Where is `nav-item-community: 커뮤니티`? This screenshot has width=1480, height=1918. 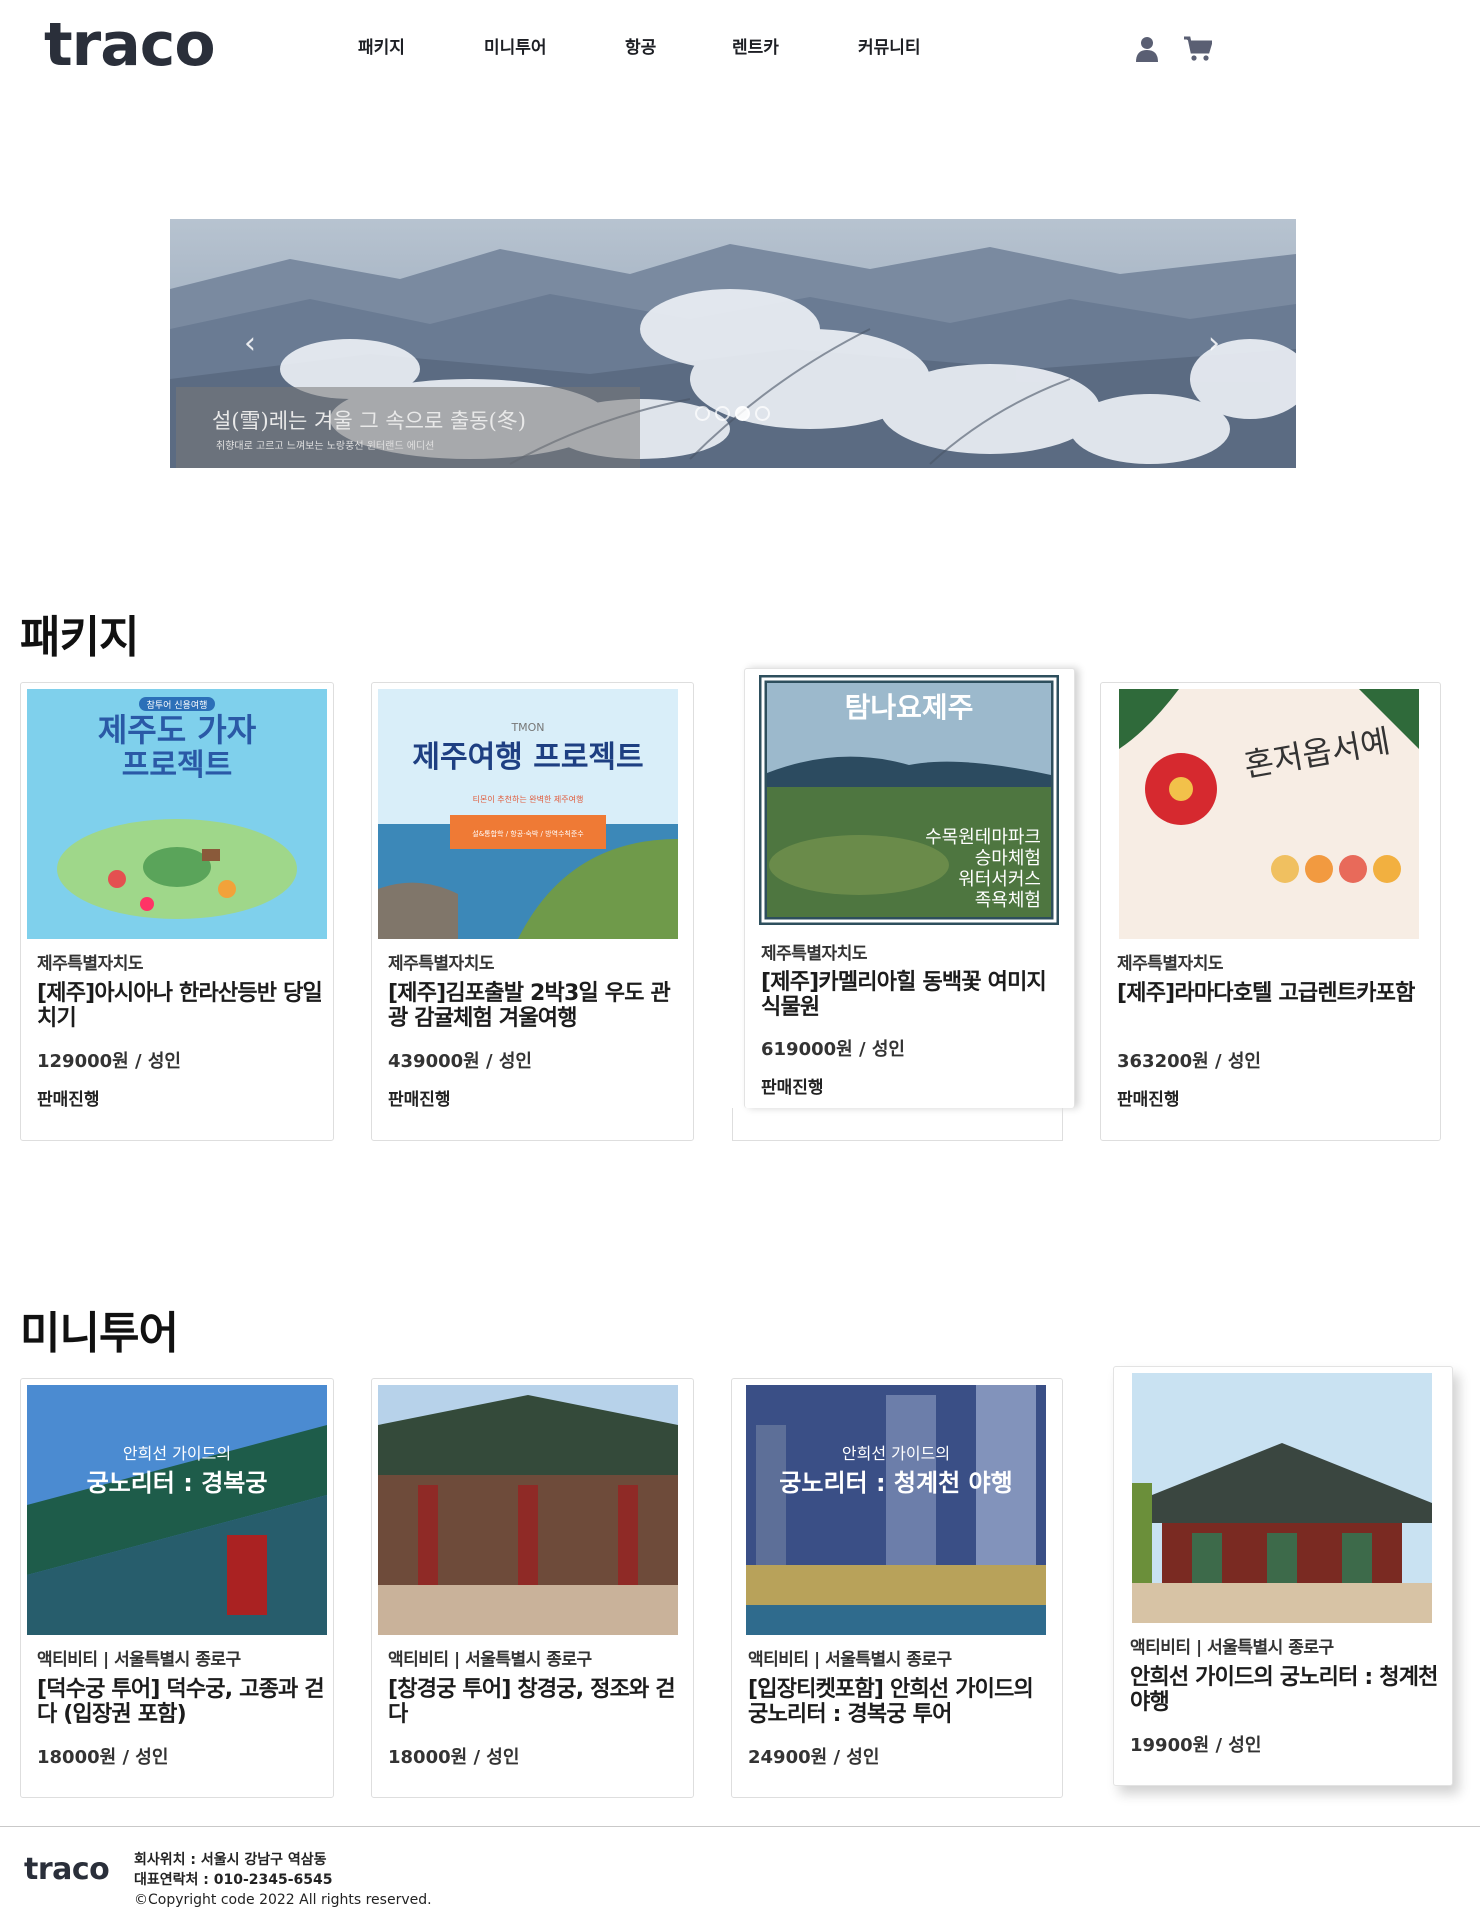 nav-item-community: 커뮤니티 is located at coordinates (889, 48).